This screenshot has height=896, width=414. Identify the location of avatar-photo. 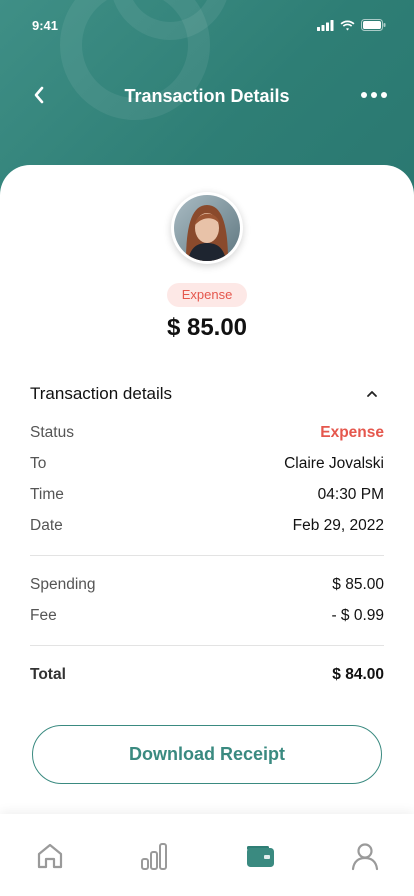
(207, 228).